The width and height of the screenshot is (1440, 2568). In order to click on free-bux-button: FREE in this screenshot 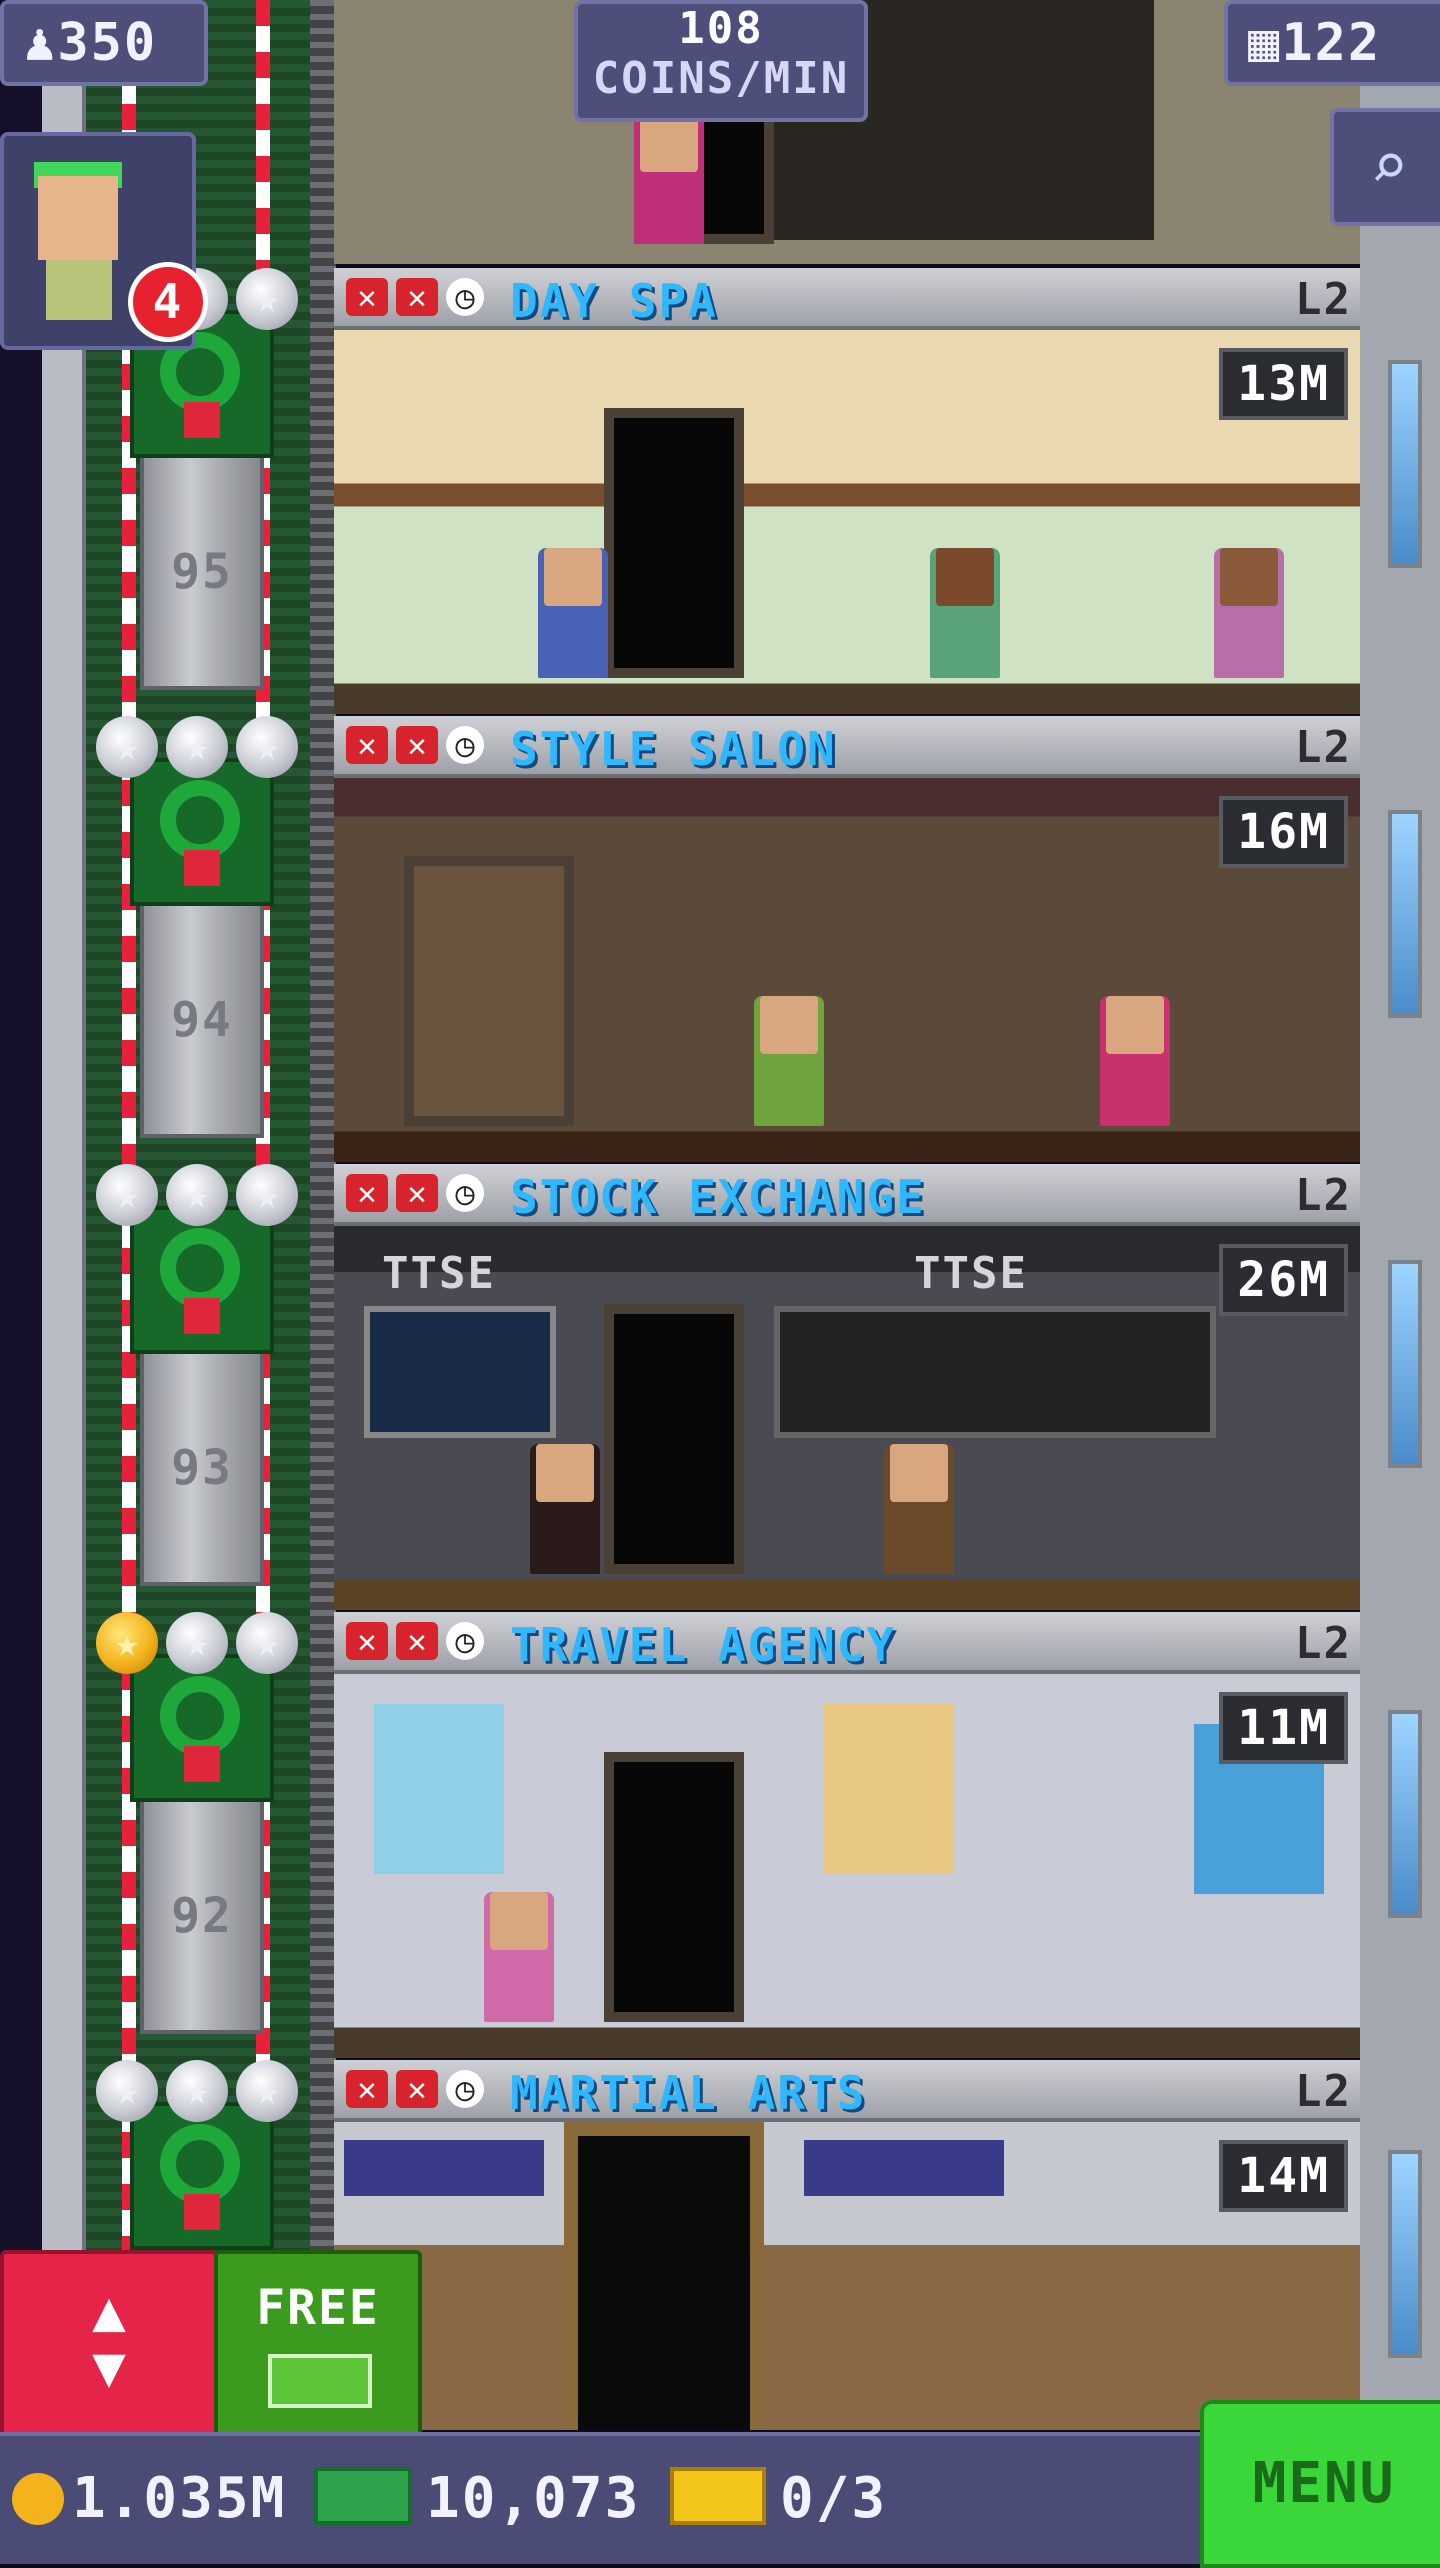, I will do `click(318, 2344)`.